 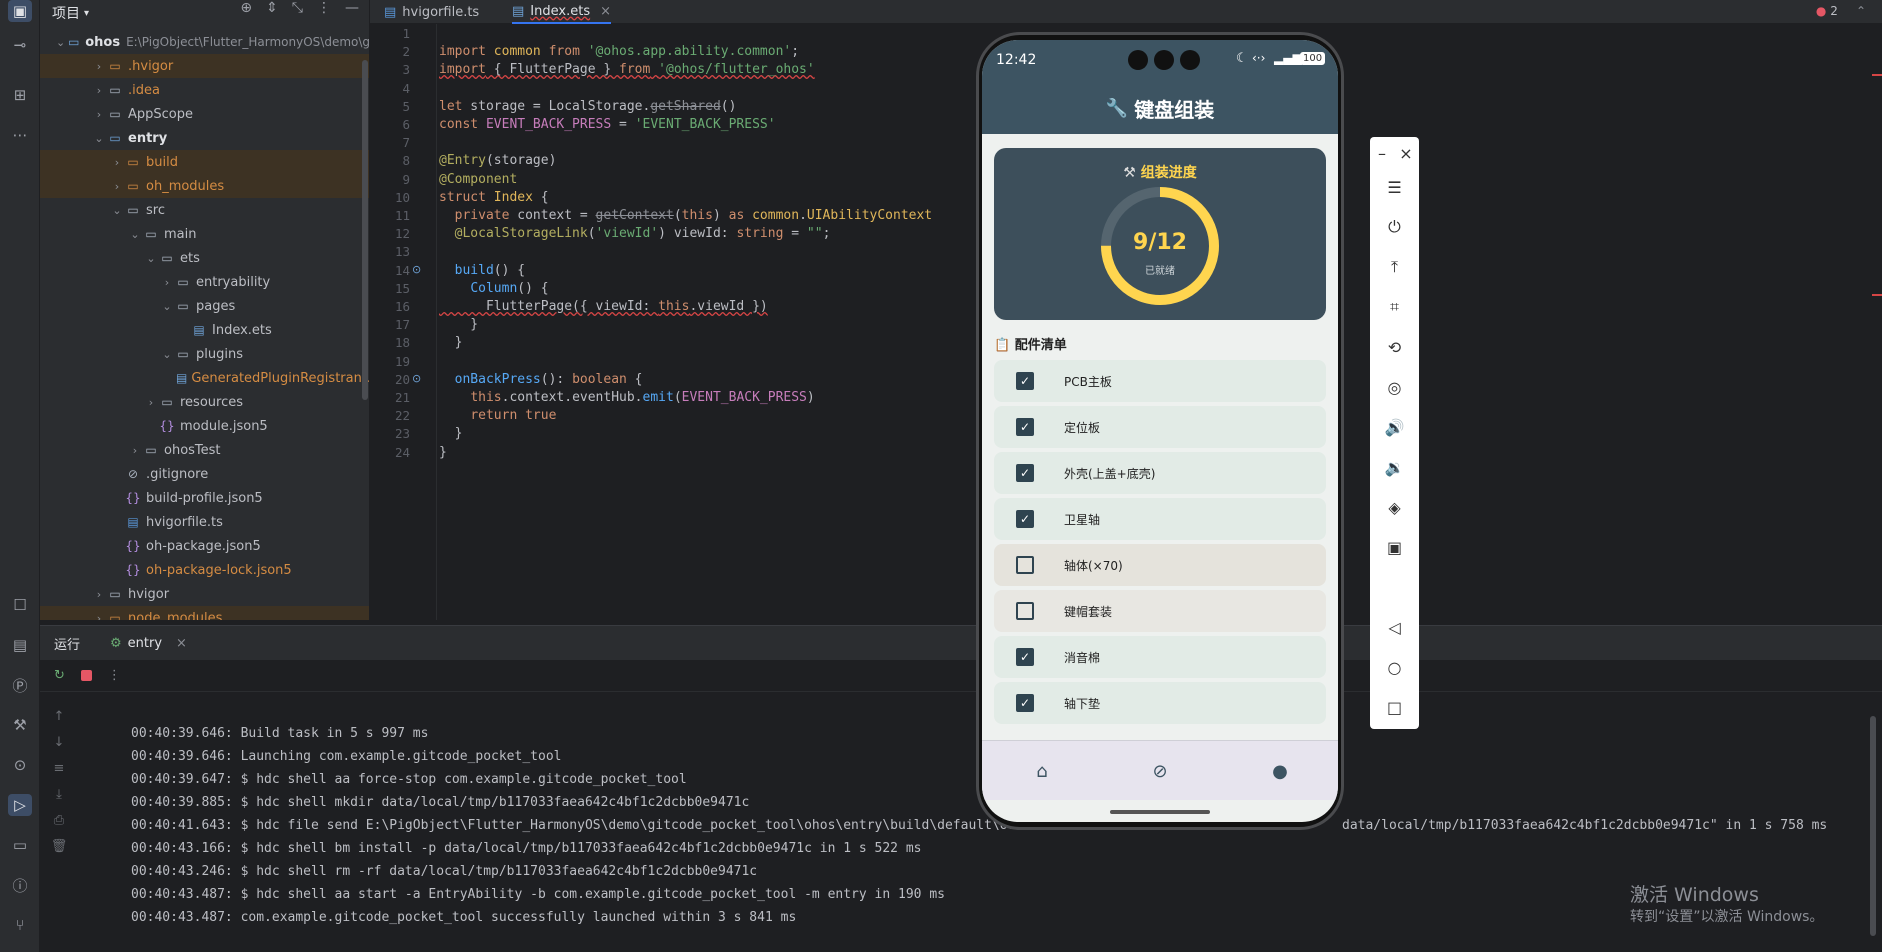 What do you see at coordinates (204, 210) in the screenshot?
I see `tree-item: ⌄ ▭ src` at bounding box center [204, 210].